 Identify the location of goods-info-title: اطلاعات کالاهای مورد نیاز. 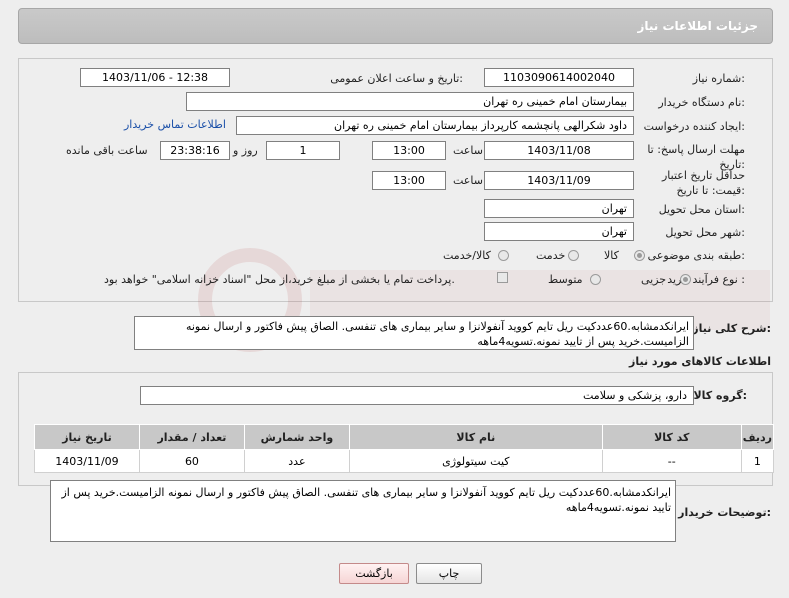
(700, 361).